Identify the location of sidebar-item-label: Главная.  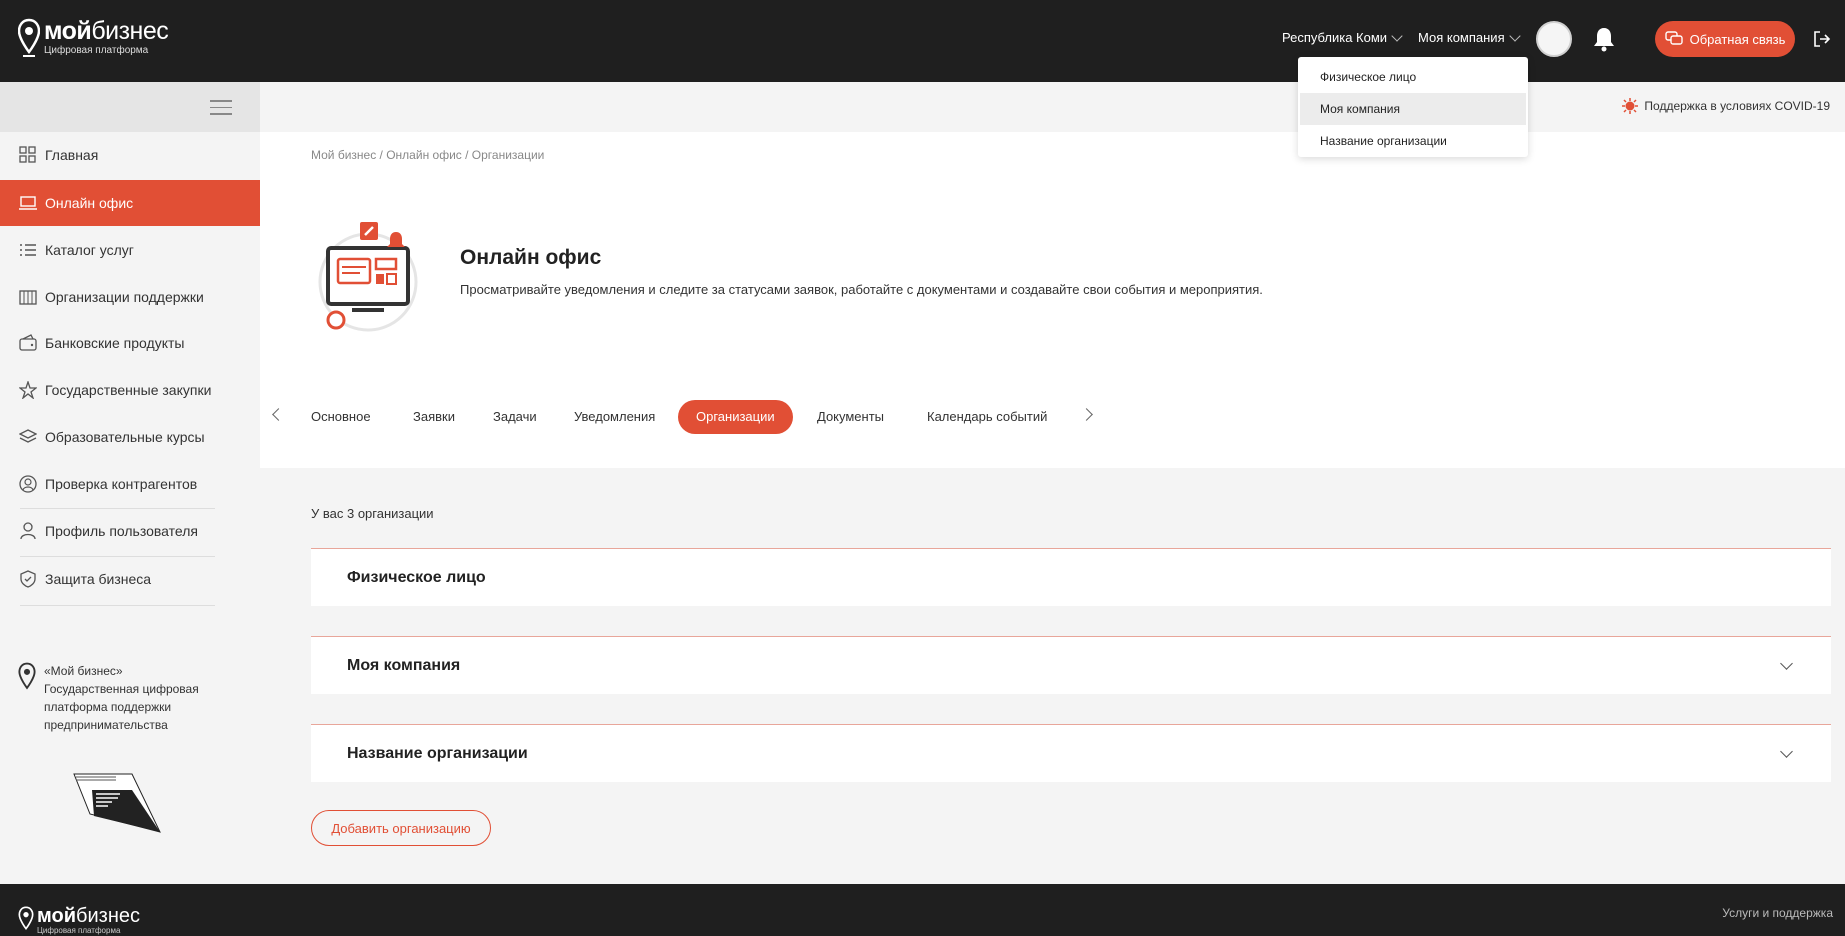
(72, 155).